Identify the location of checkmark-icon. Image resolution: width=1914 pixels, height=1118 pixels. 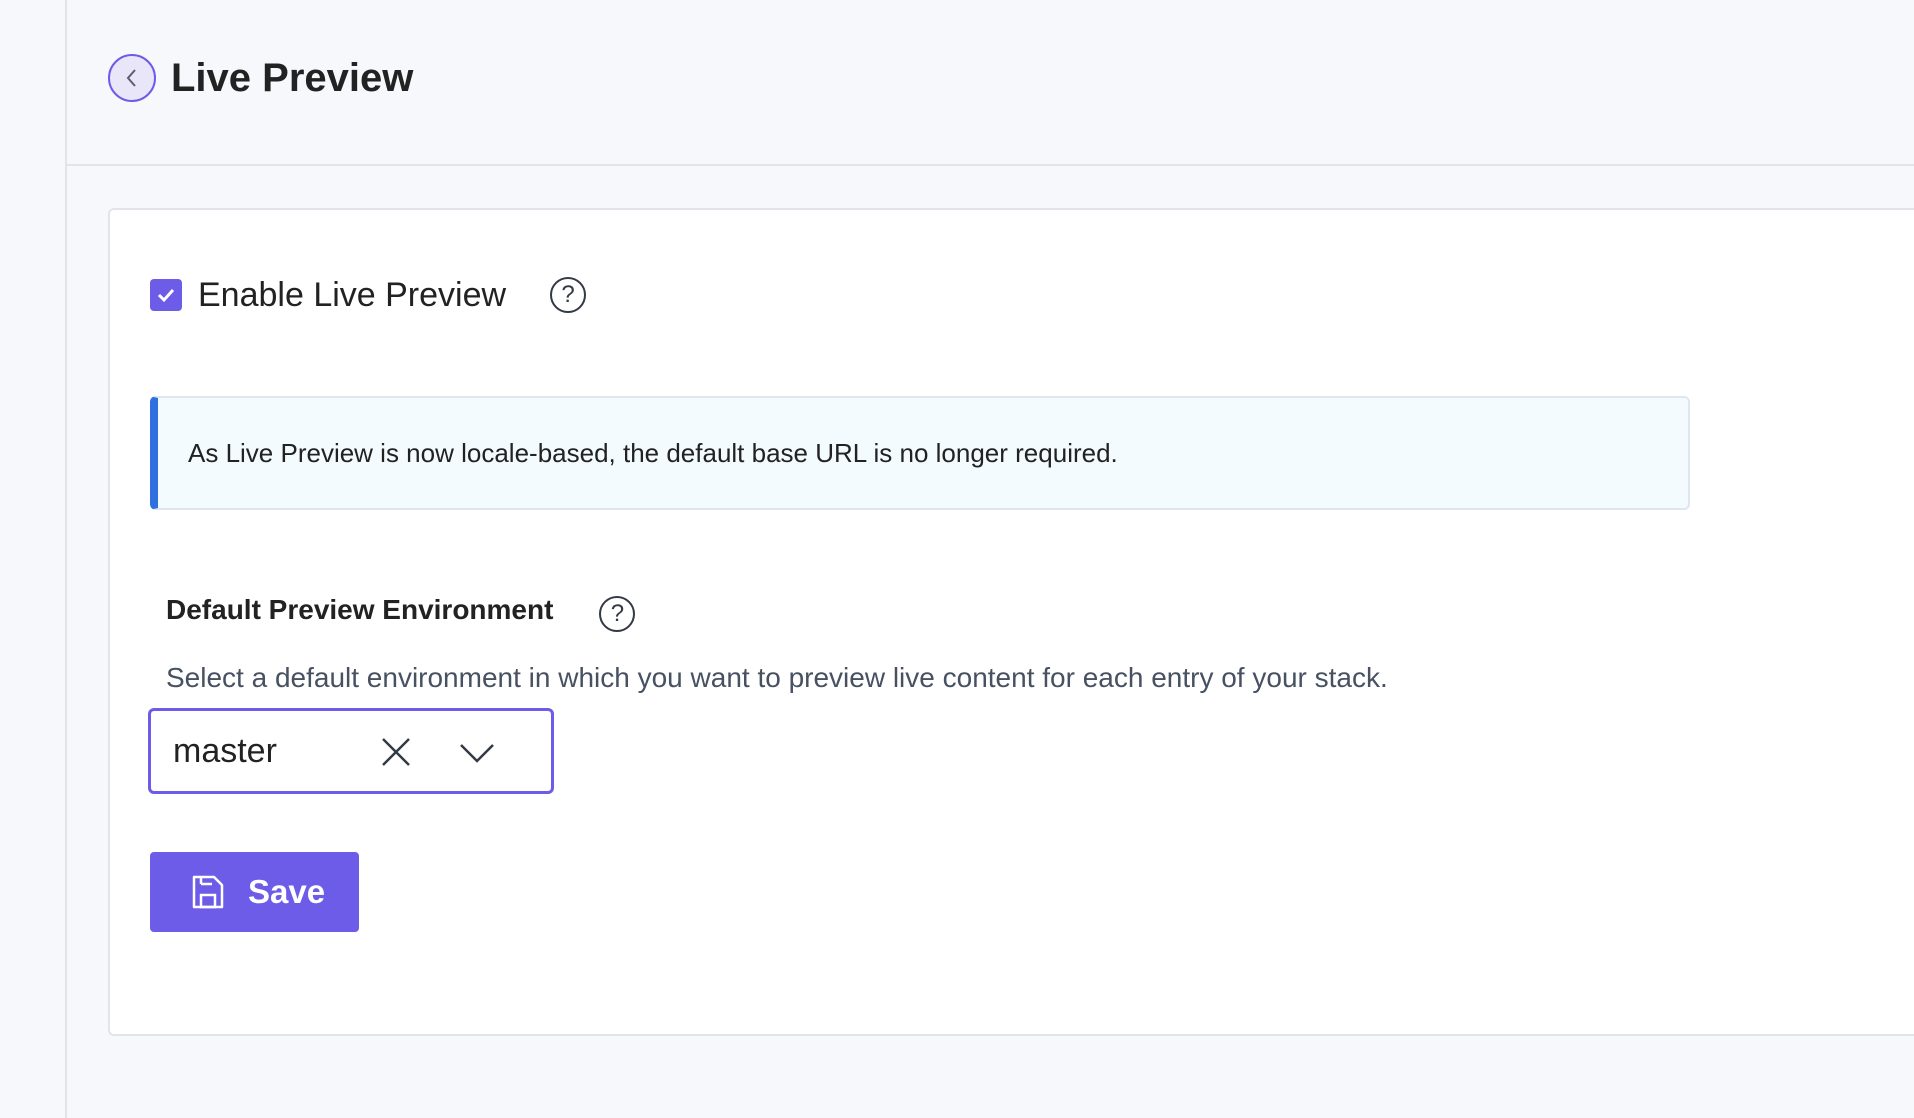
(166, 295).